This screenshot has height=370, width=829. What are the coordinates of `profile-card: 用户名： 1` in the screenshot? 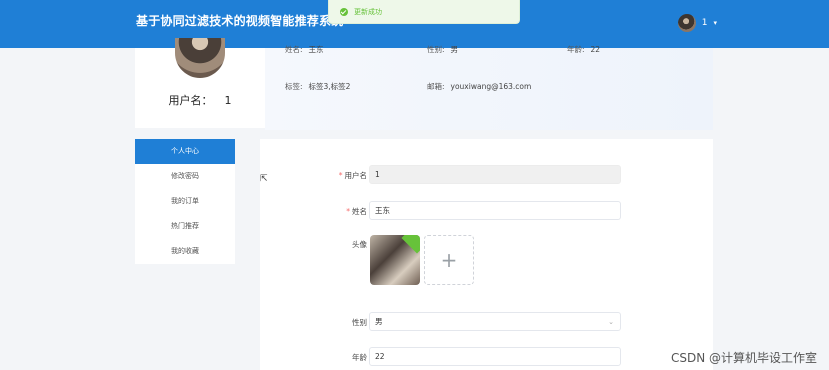 It's located at (200, 83).